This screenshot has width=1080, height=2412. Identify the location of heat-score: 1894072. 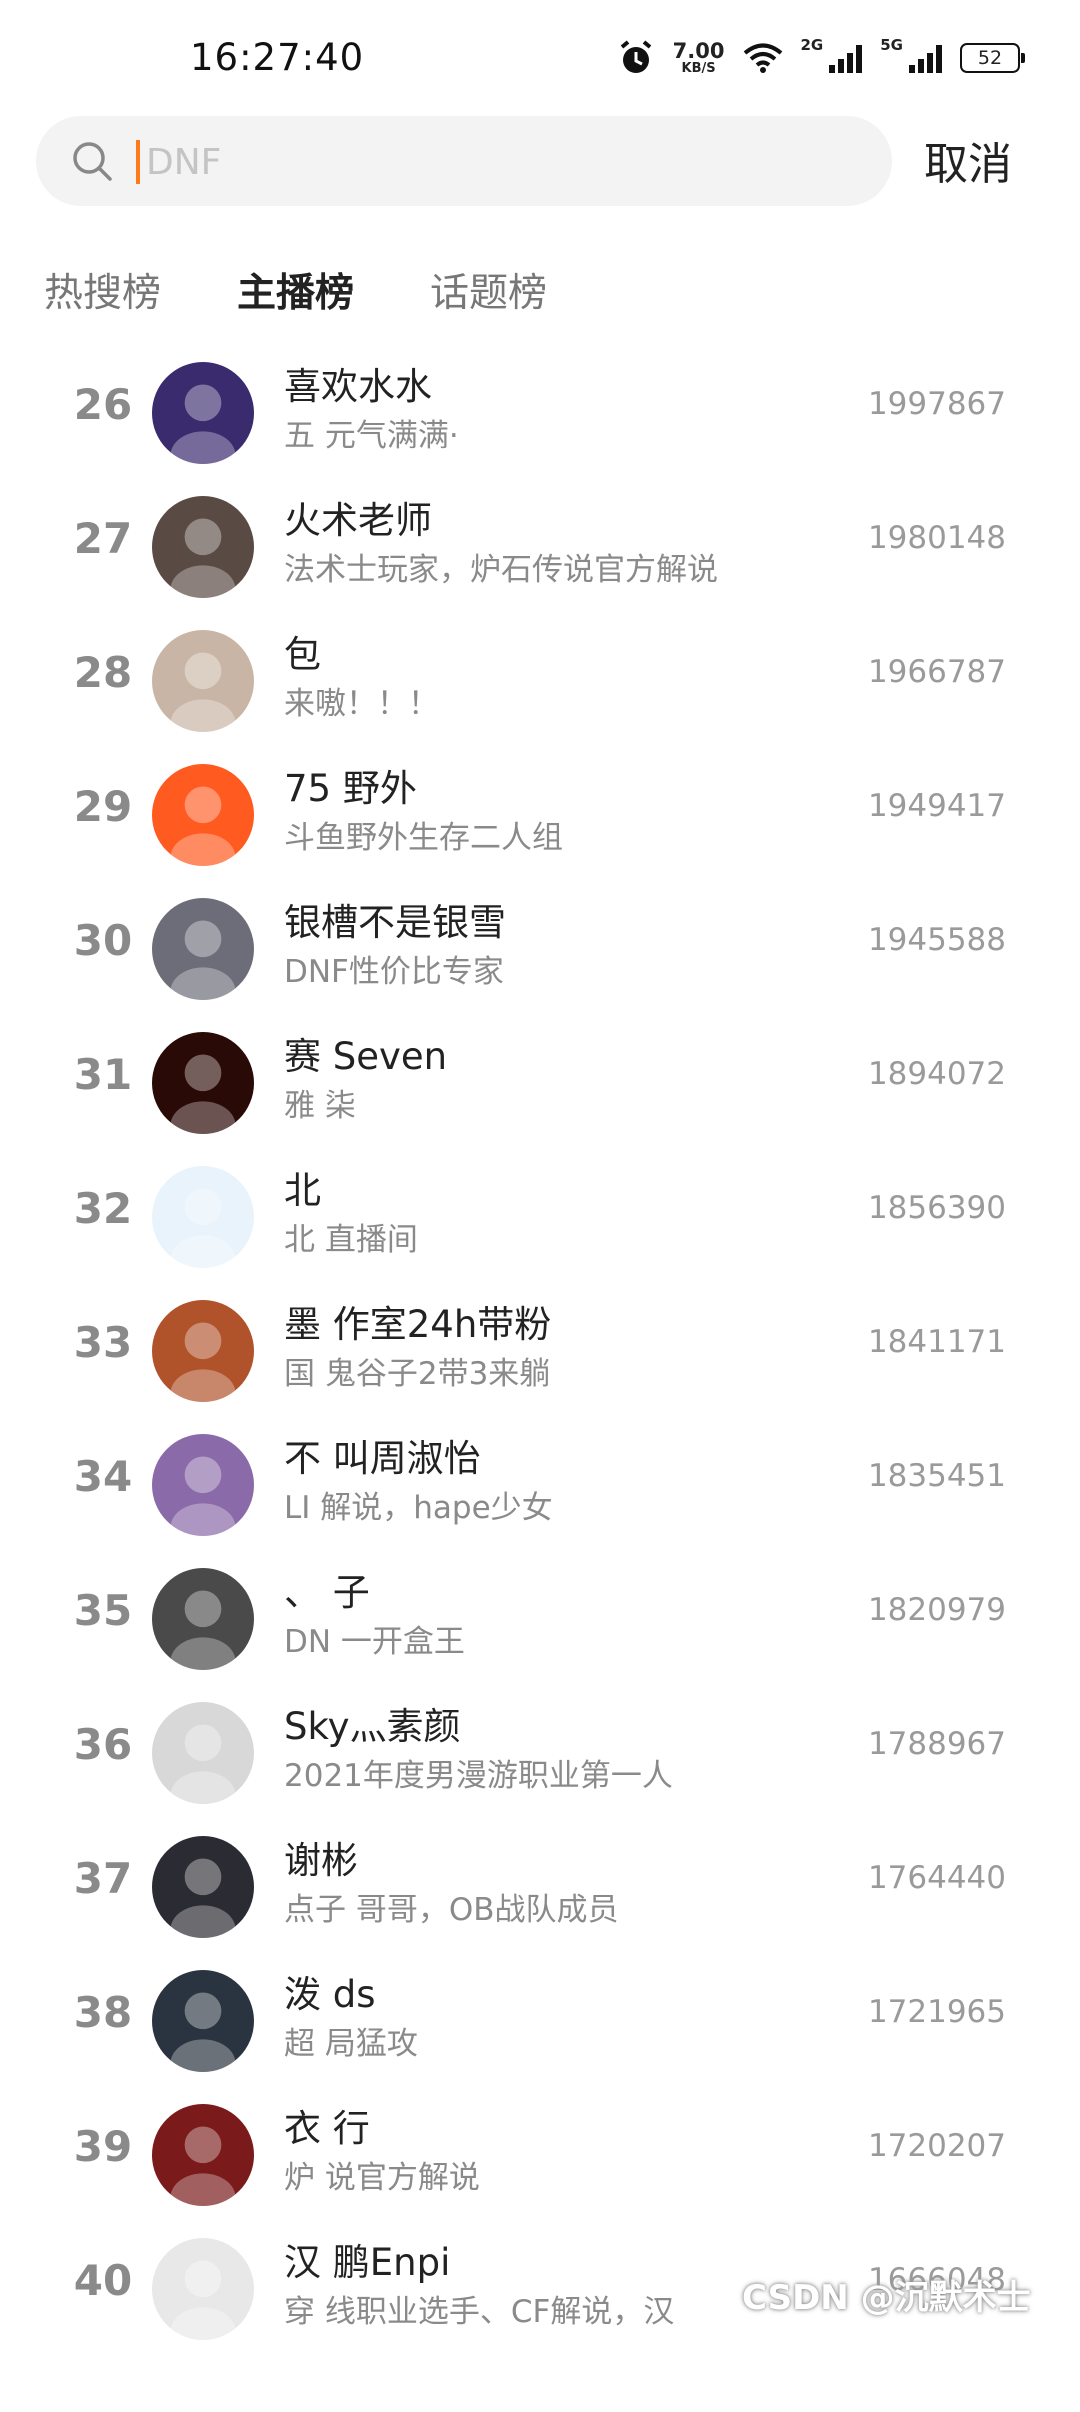
(936, 1074).